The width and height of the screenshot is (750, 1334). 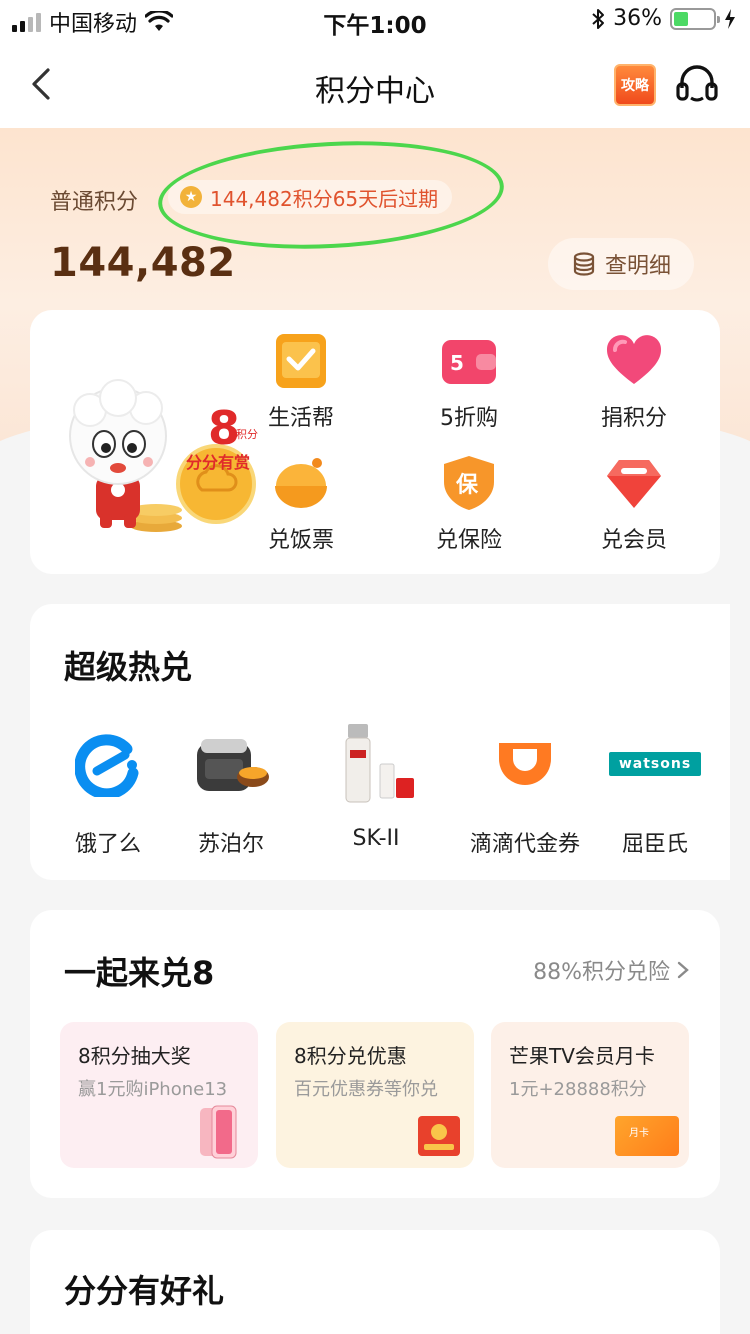 What do you see at coordinates (350, 1056) in the screenshot?
I see `tile-title: 8积分兑优惠` at bounding box center [350, 1056].